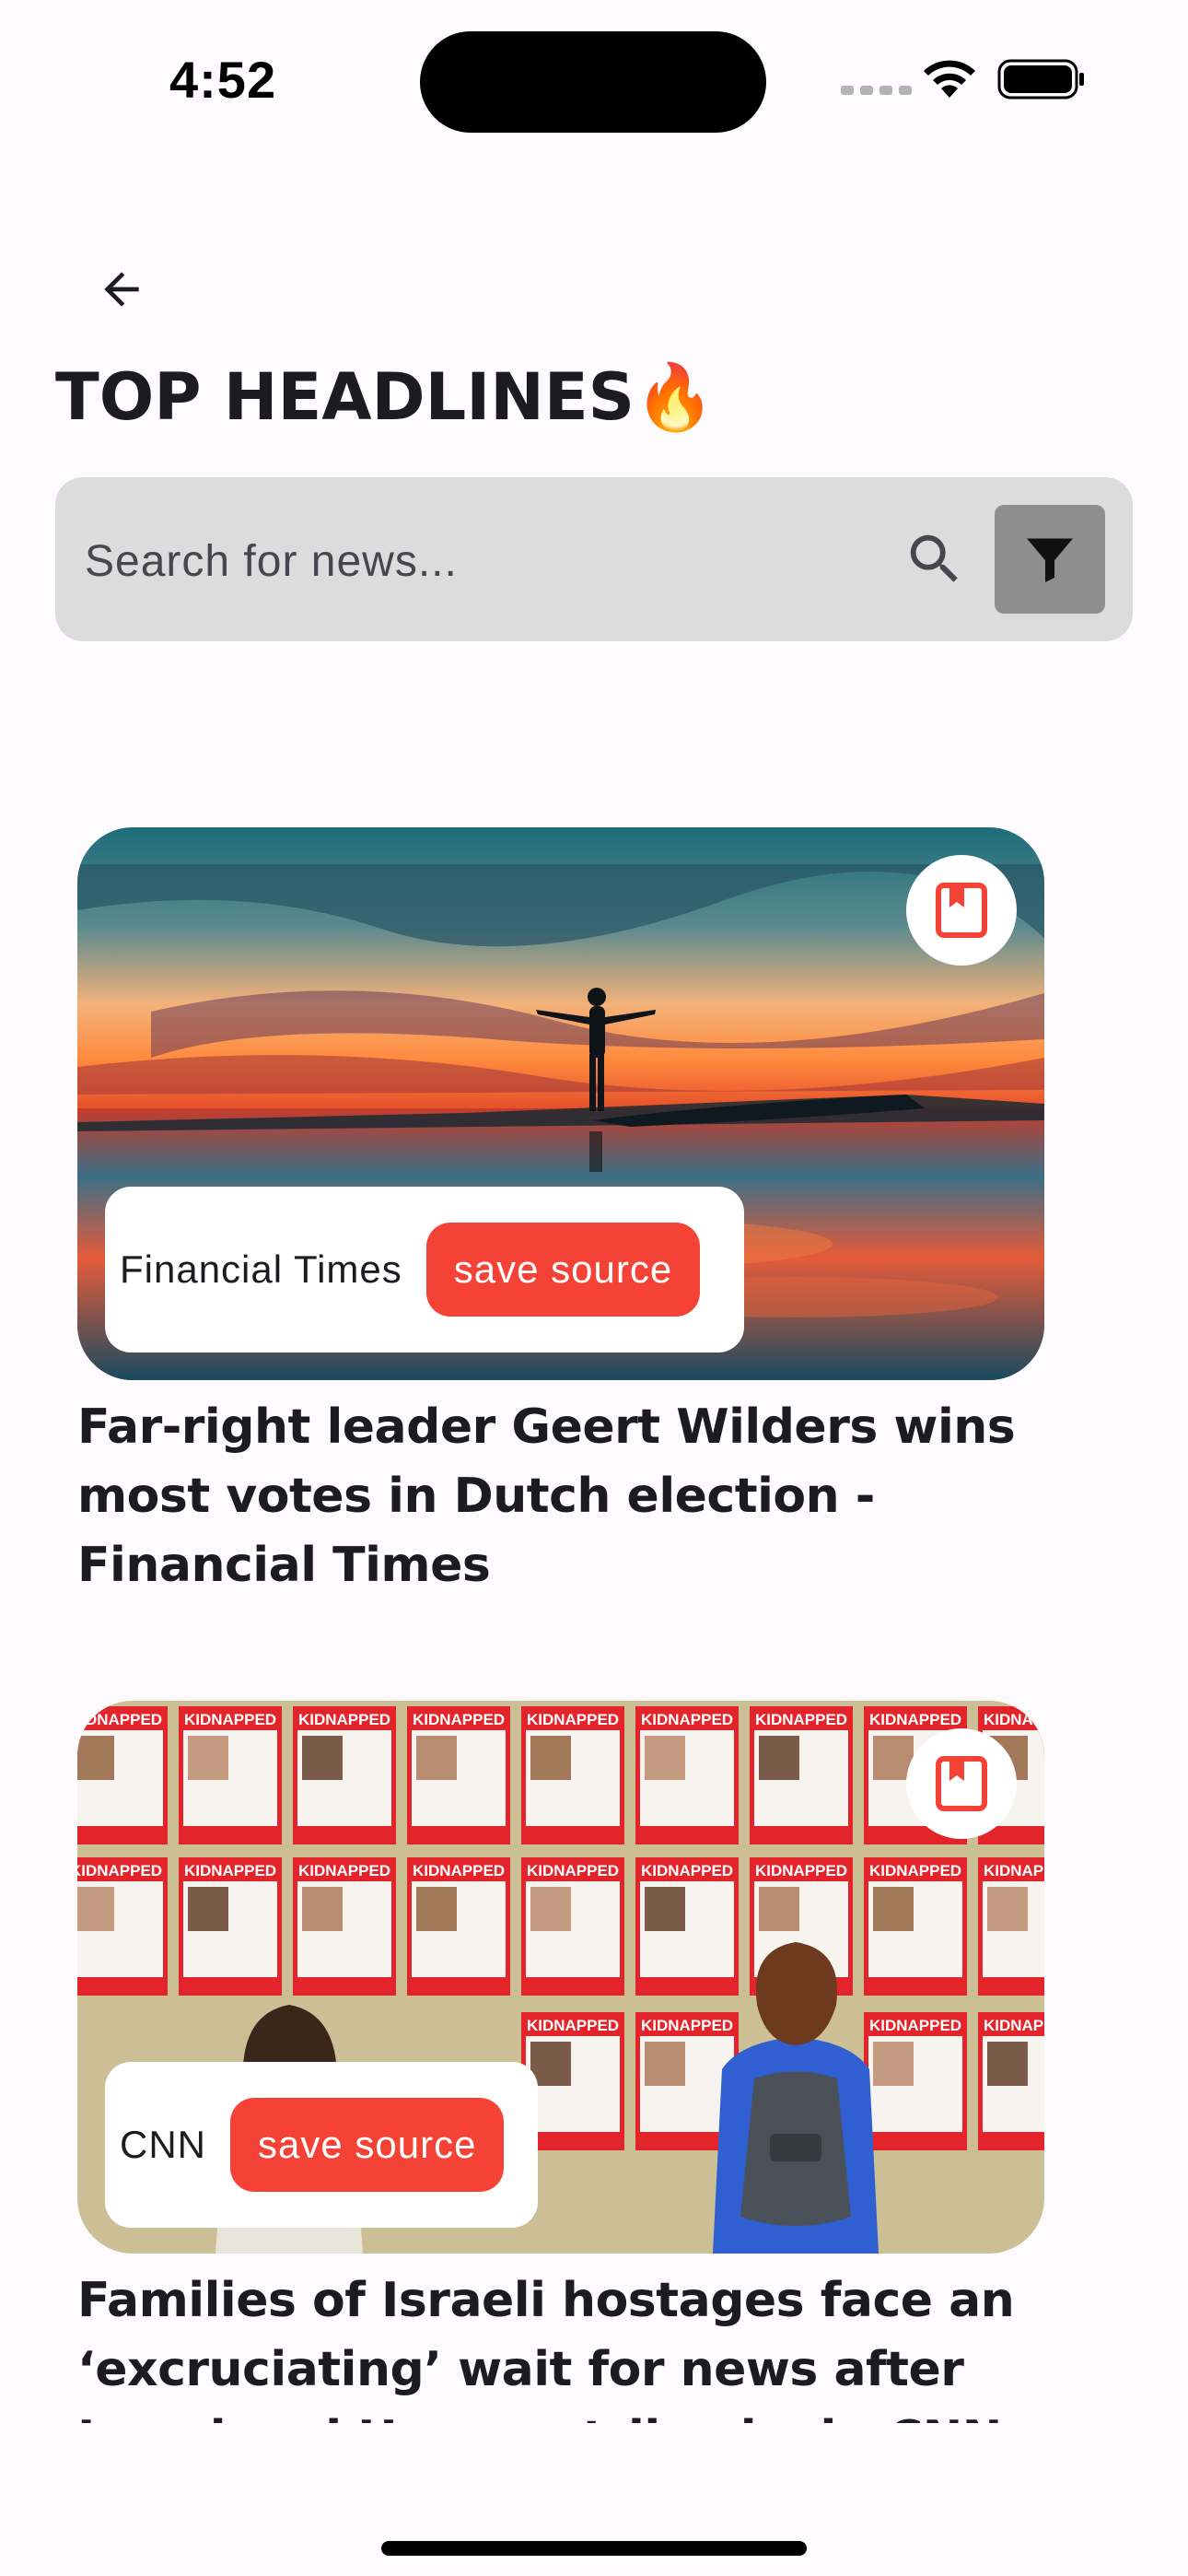 The width and height of the screenshot is (1188, 2576). What do you see at coordinates (163, 2144) in the screenshot?
I see `source-name: CNN` at bounding box center [163, 2144].